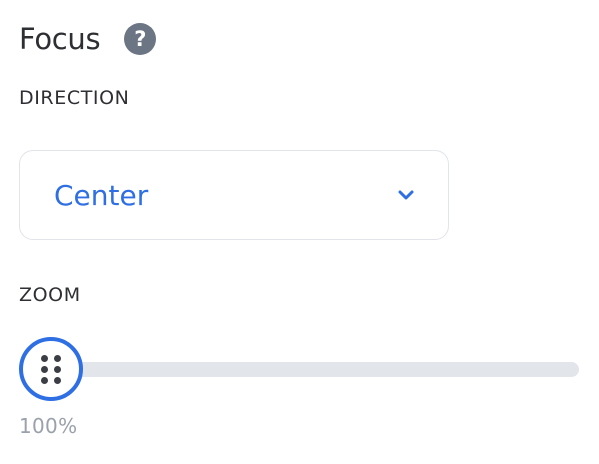 The height and width of the screenshot is (464, 599). I want to click on panel-title: Focus, so click(60, 39).